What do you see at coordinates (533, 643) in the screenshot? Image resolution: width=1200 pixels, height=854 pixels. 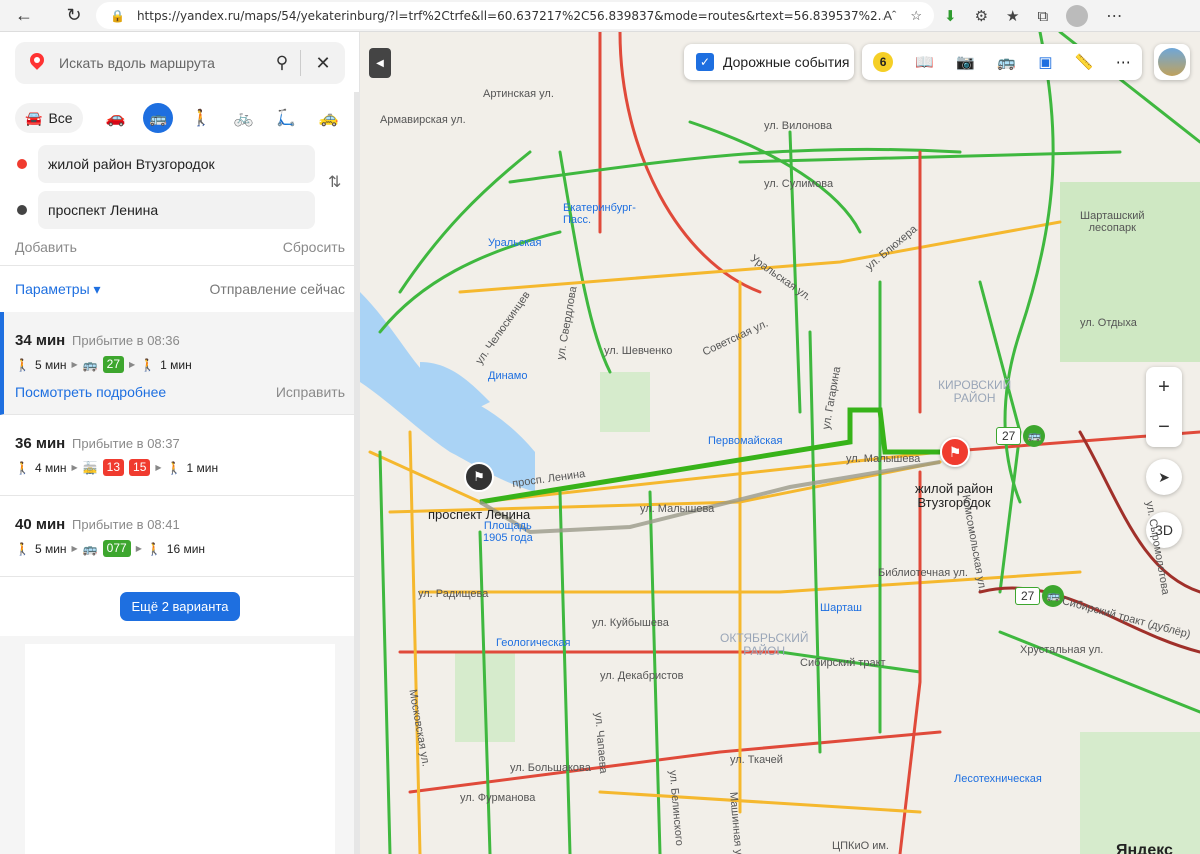 I see `metro-station-label: Геологическая` at bounding box center [533, 643].